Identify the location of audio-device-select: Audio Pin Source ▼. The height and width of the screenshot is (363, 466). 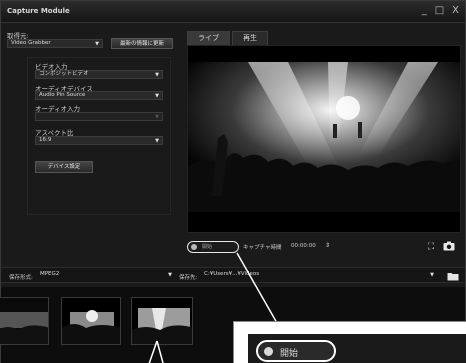
(99, 95).